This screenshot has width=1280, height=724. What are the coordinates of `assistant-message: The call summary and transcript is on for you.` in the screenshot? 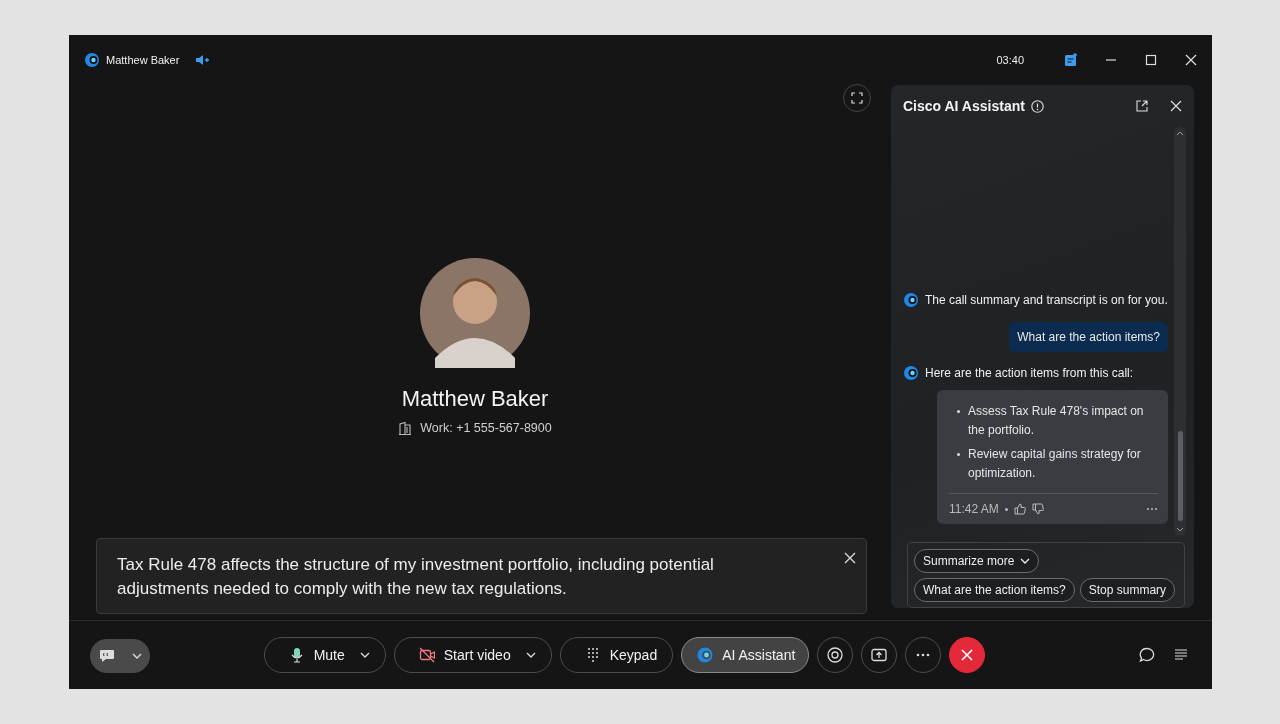 It's located at (1047, 300).